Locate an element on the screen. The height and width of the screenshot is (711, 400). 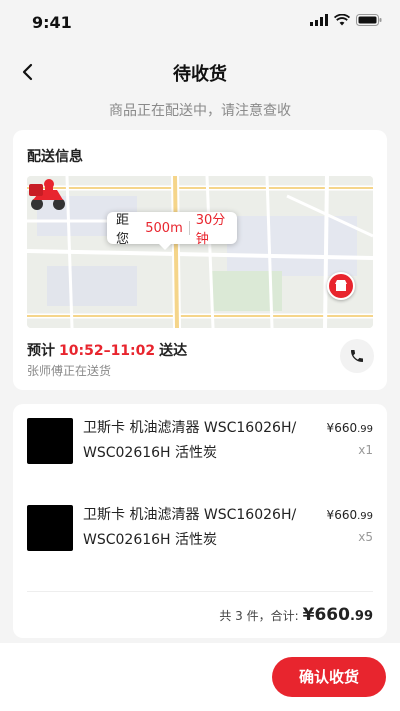
bubble-tail is located at coordinates (165, 247).